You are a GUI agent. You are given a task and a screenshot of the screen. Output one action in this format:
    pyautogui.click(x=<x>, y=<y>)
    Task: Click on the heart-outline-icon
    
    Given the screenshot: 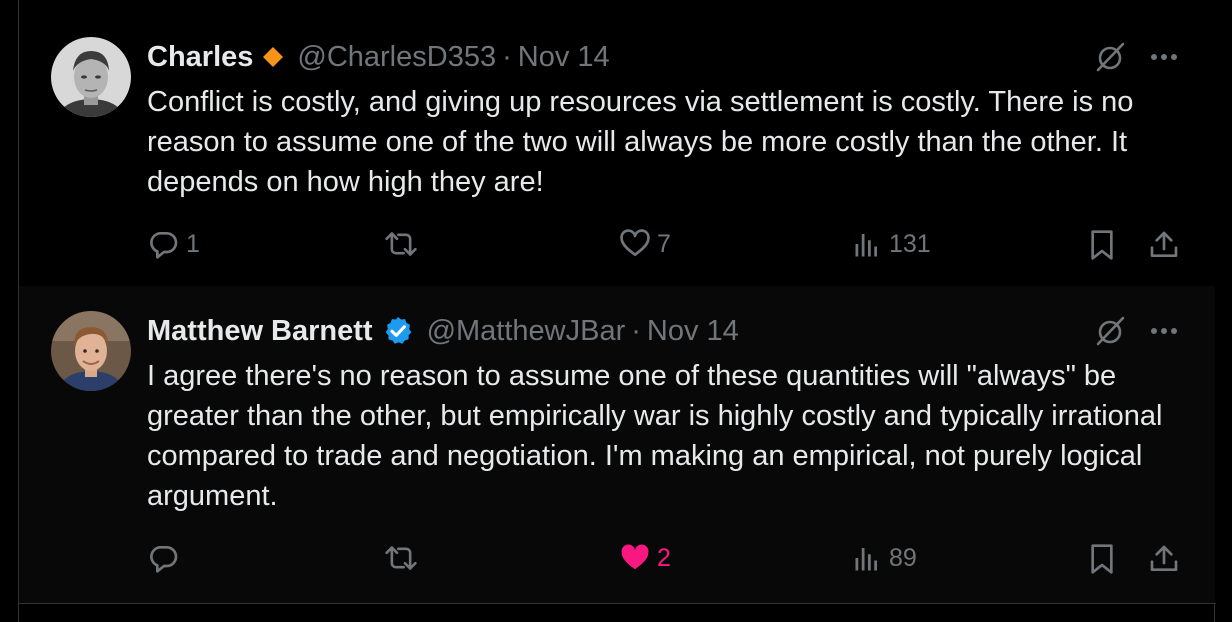 What is the action you would take?
    pyautogui.click(x=635, y=242)
    